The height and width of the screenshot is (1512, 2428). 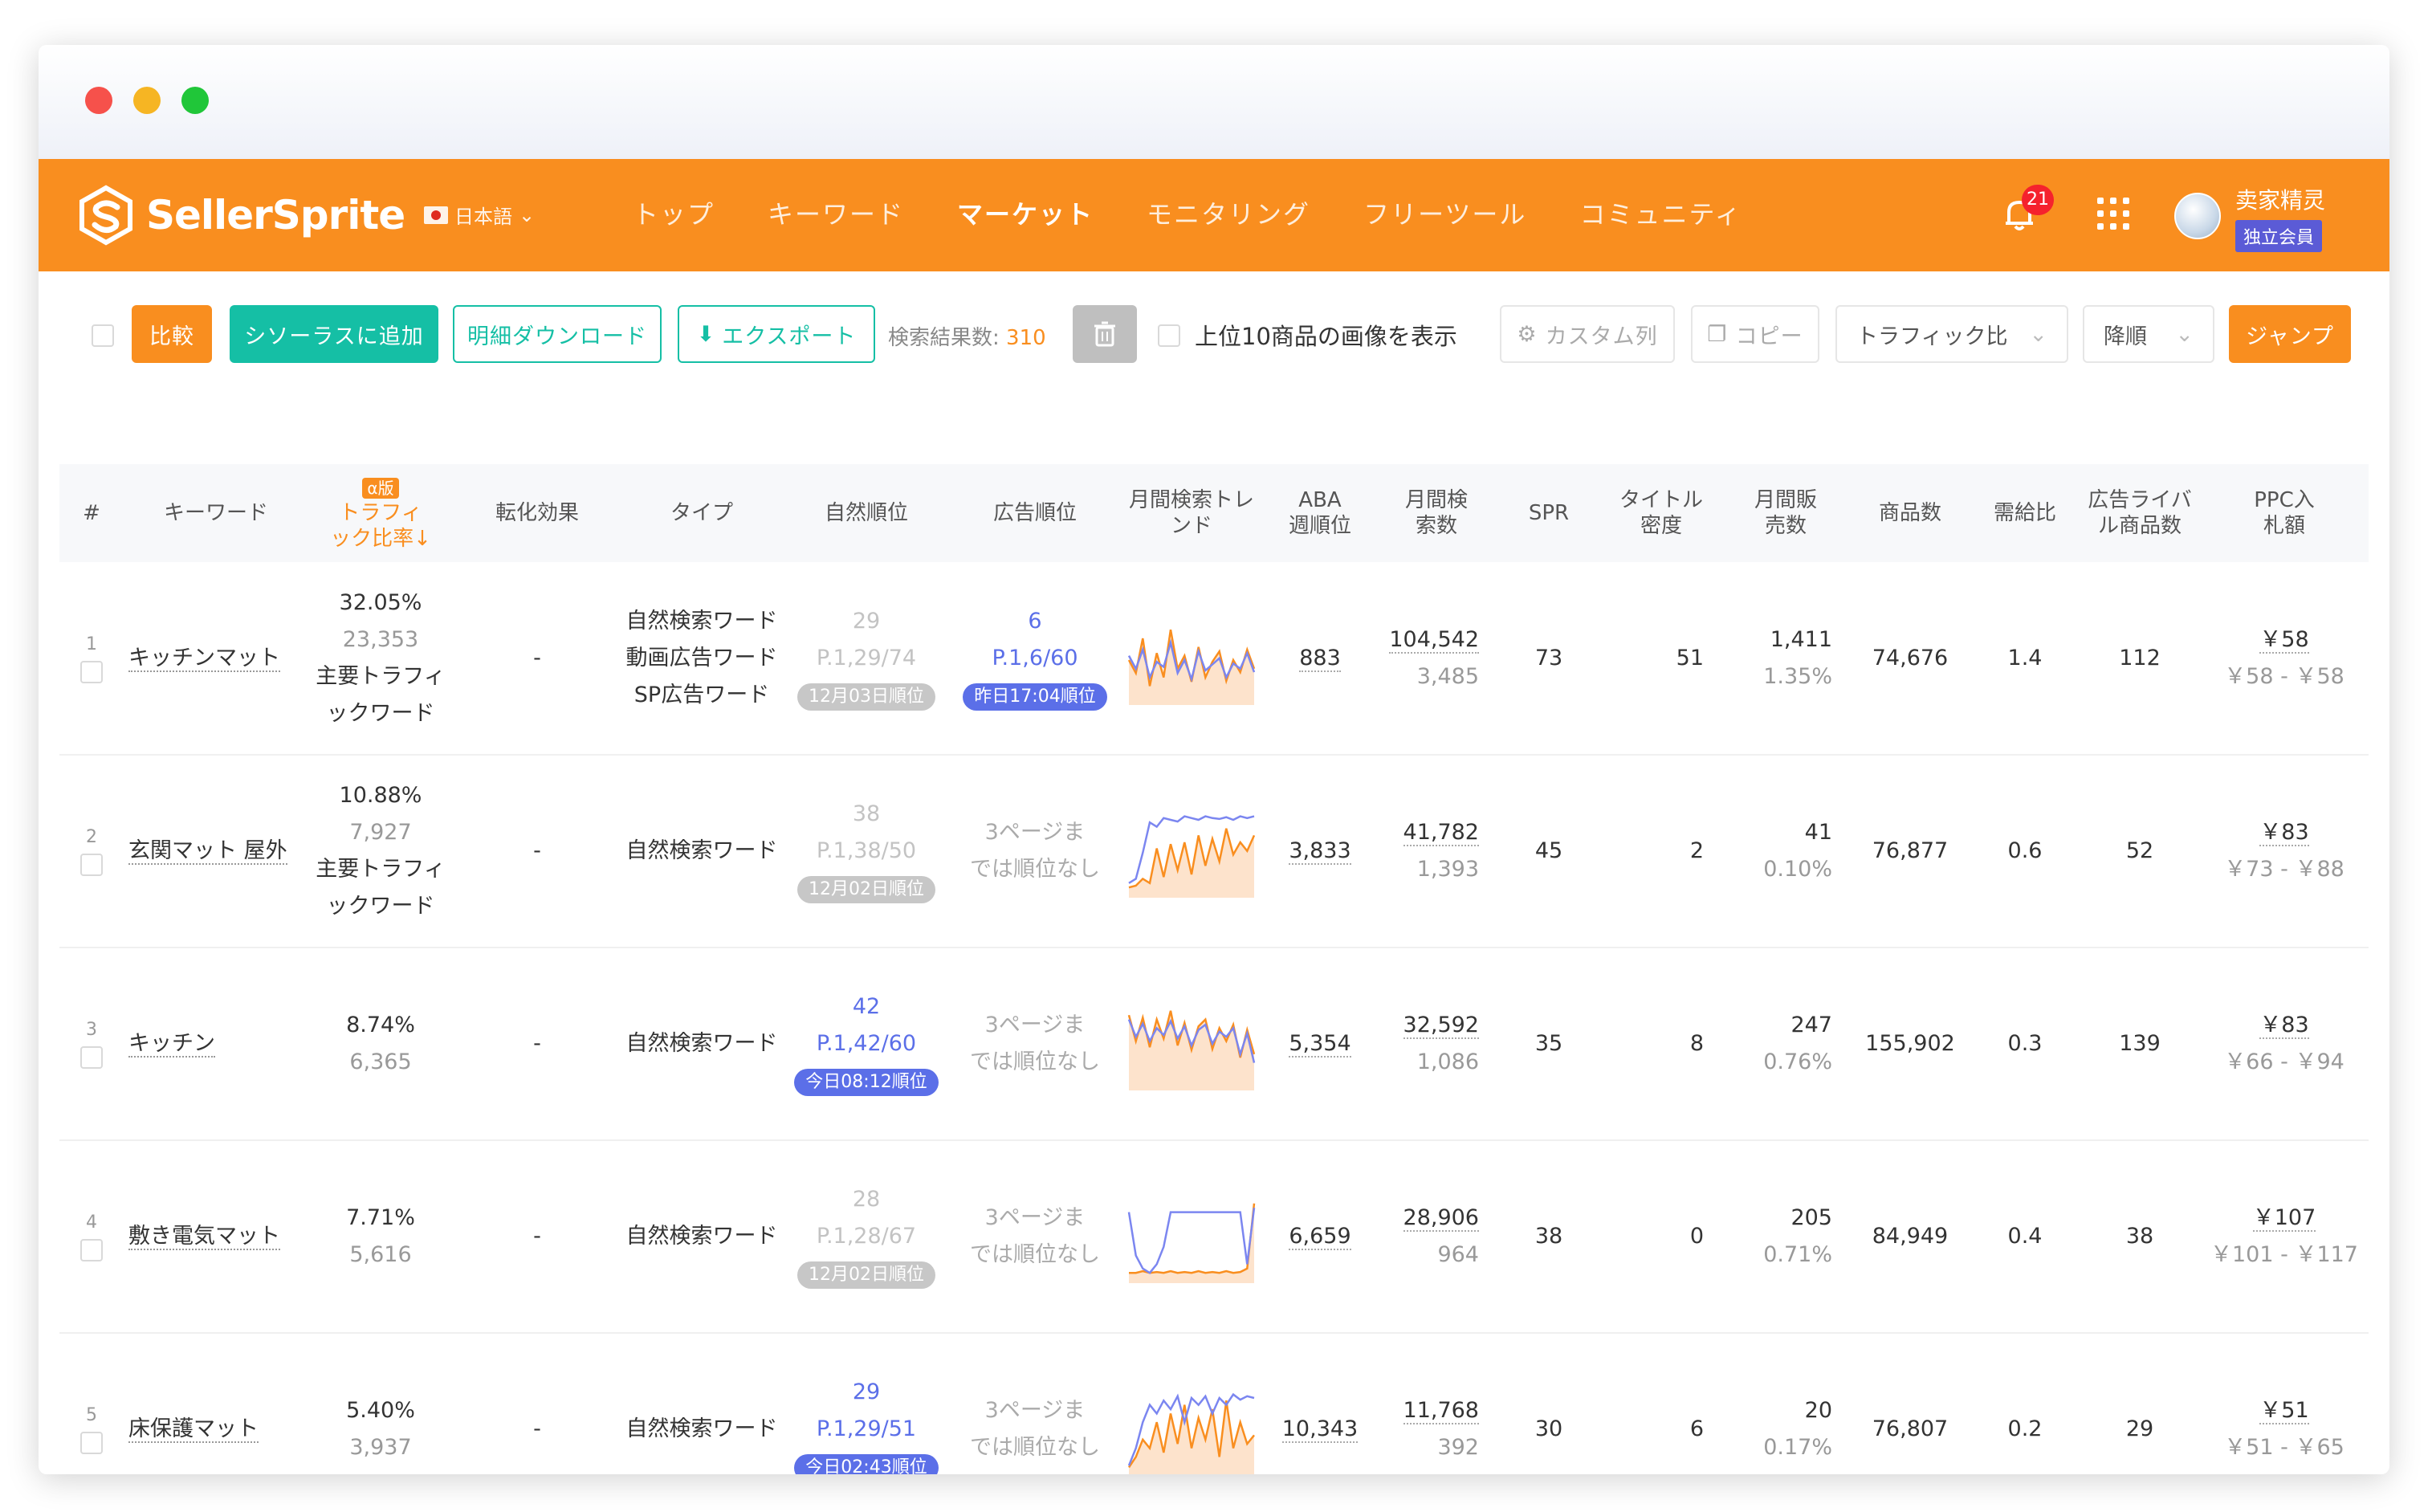 What do you see at coordinates (171, 1045) in the screenshot?
I see `keyword-link: キッチン` at bounding box center [171, 1045].